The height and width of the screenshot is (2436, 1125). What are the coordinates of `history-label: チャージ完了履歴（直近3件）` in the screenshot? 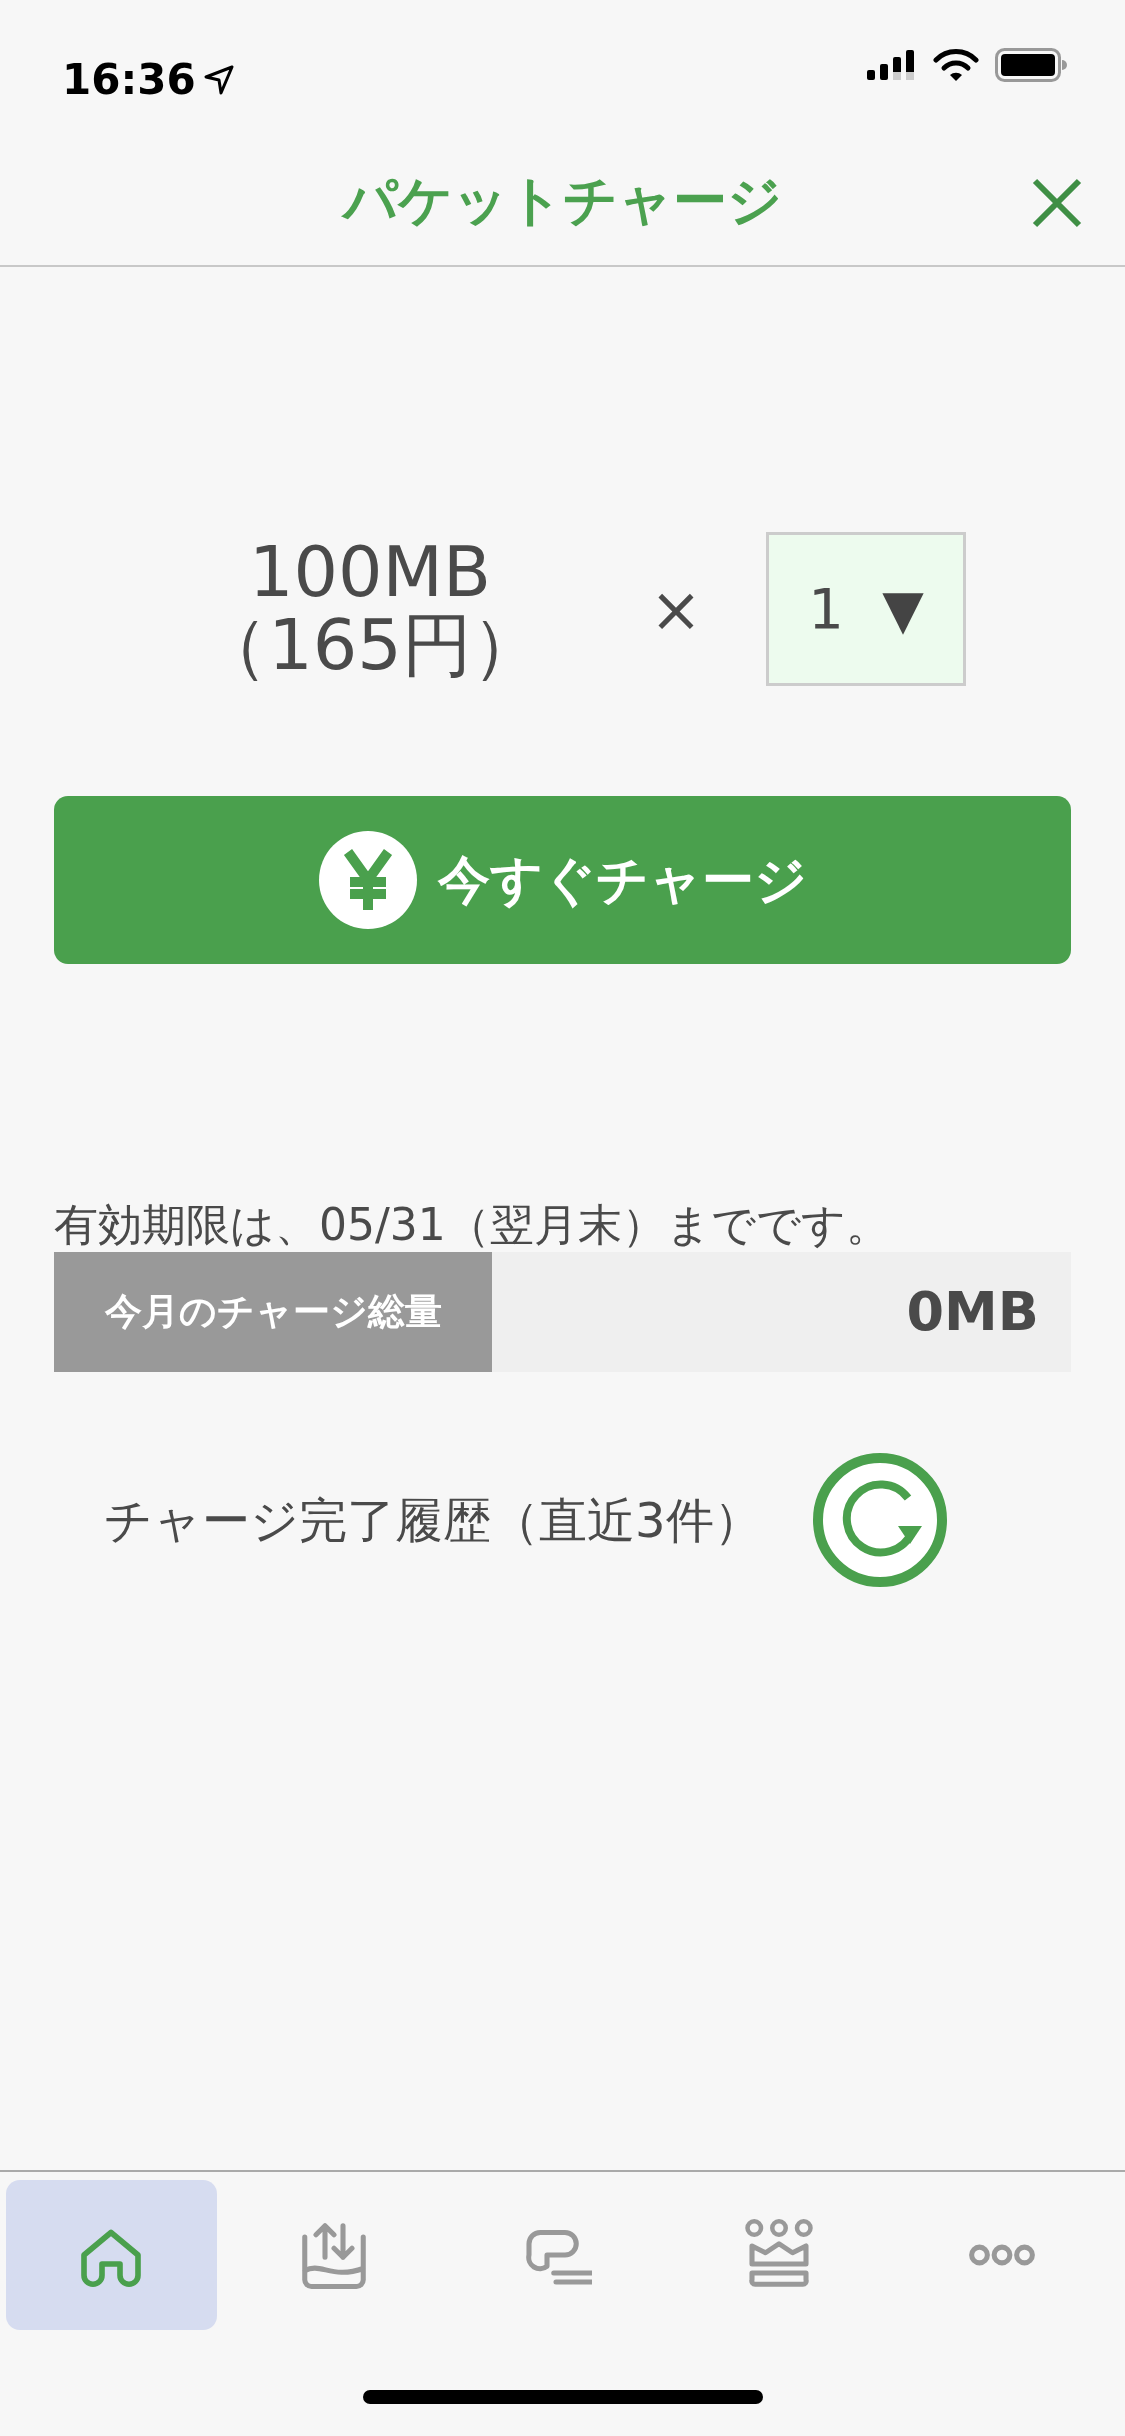 It's located at (433, 1520).